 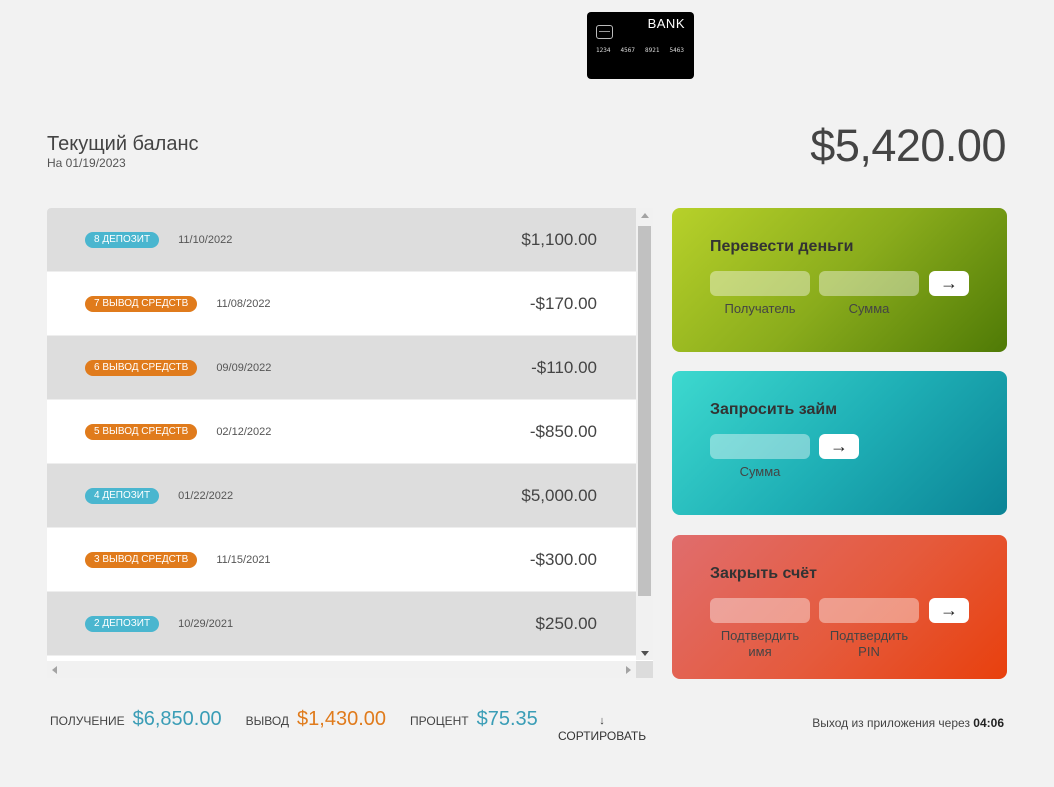 I want to click on close-user-input, so click(x=760, y=610).